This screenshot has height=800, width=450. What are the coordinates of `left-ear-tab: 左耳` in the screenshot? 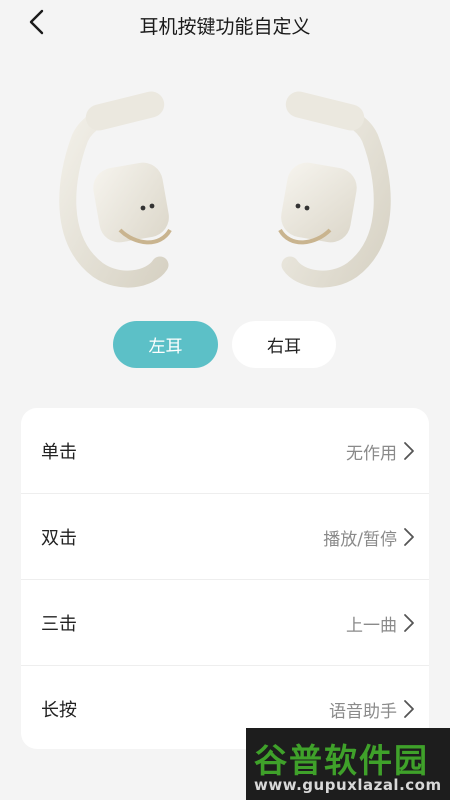 It's located at (165, 344).